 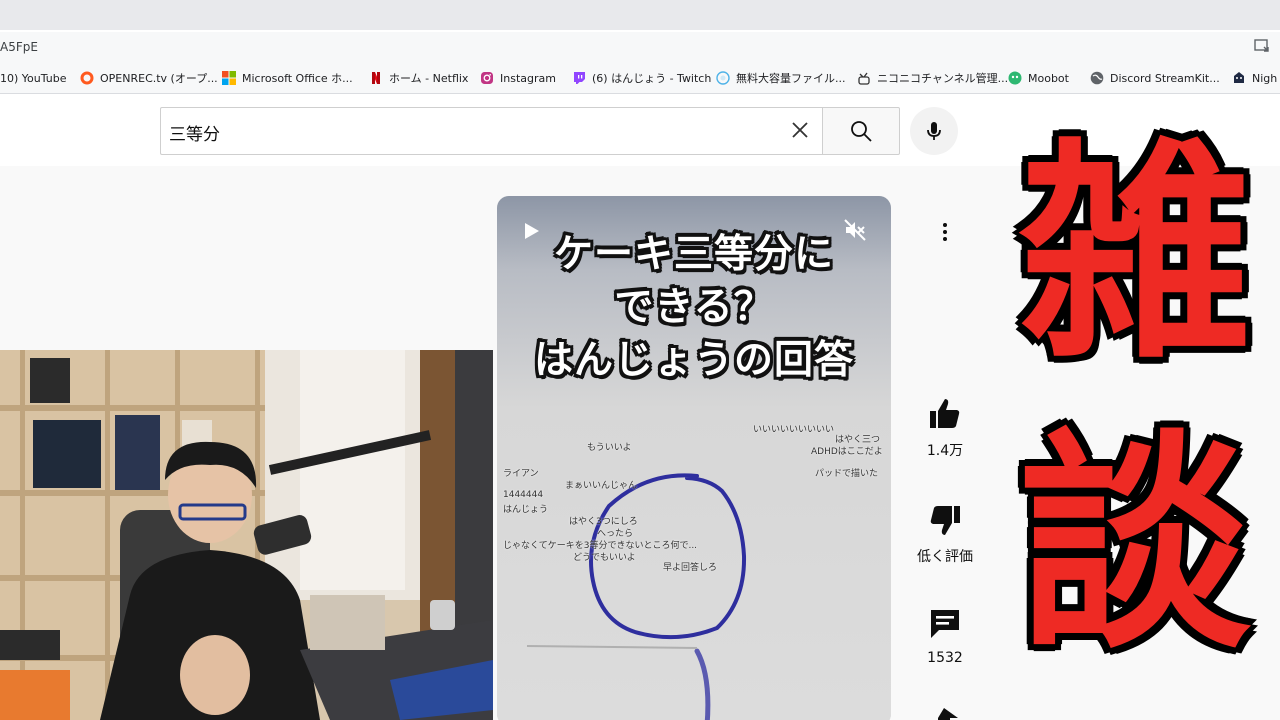 I want to click on dislike-label: 低く評価, so click(x=945, y=557).